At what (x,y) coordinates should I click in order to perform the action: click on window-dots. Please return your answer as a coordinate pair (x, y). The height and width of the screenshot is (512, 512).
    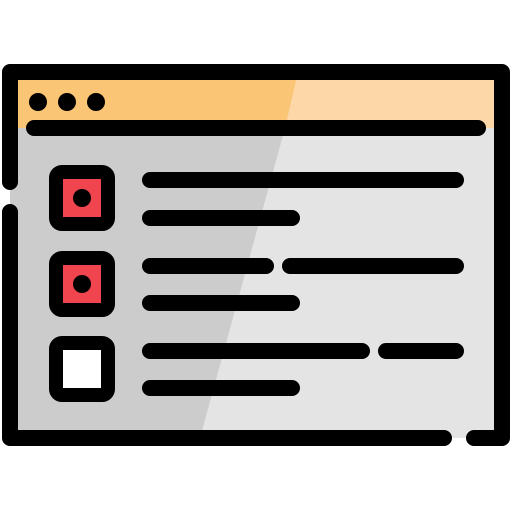
    Looking at the image, I should click on (67, 102).